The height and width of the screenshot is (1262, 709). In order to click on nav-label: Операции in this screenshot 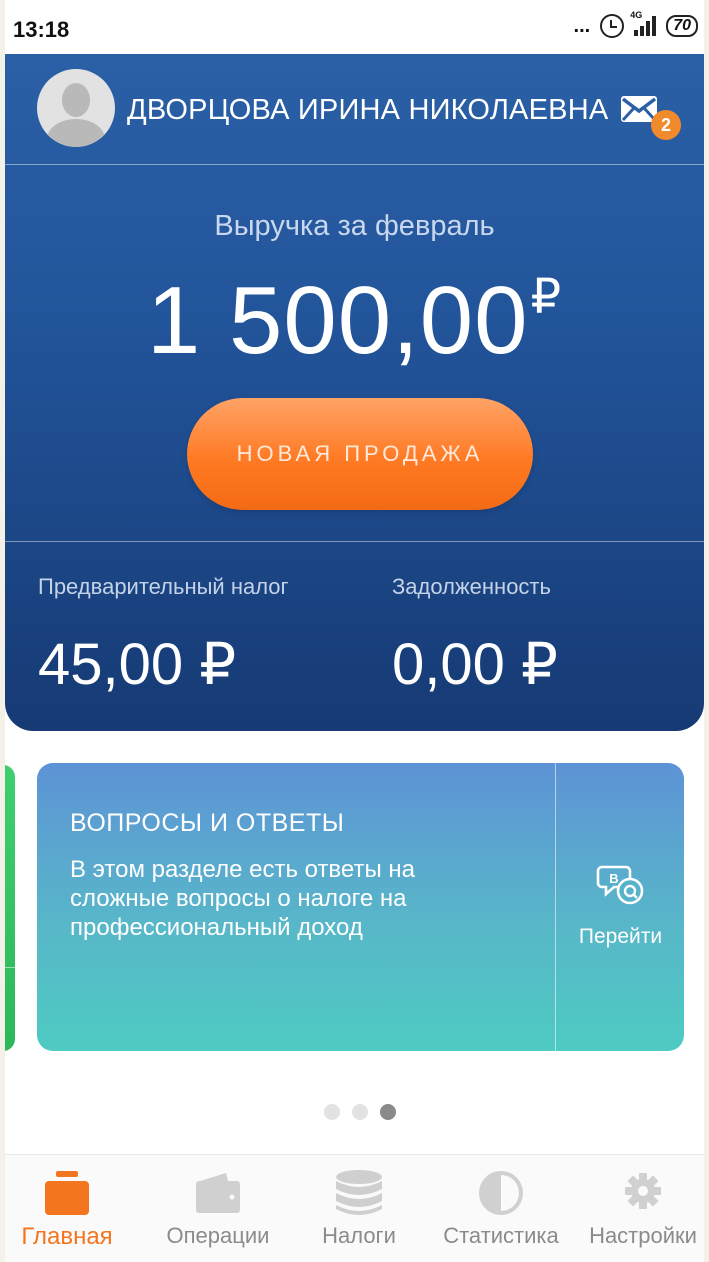, I will do `click(218, 1235)`.